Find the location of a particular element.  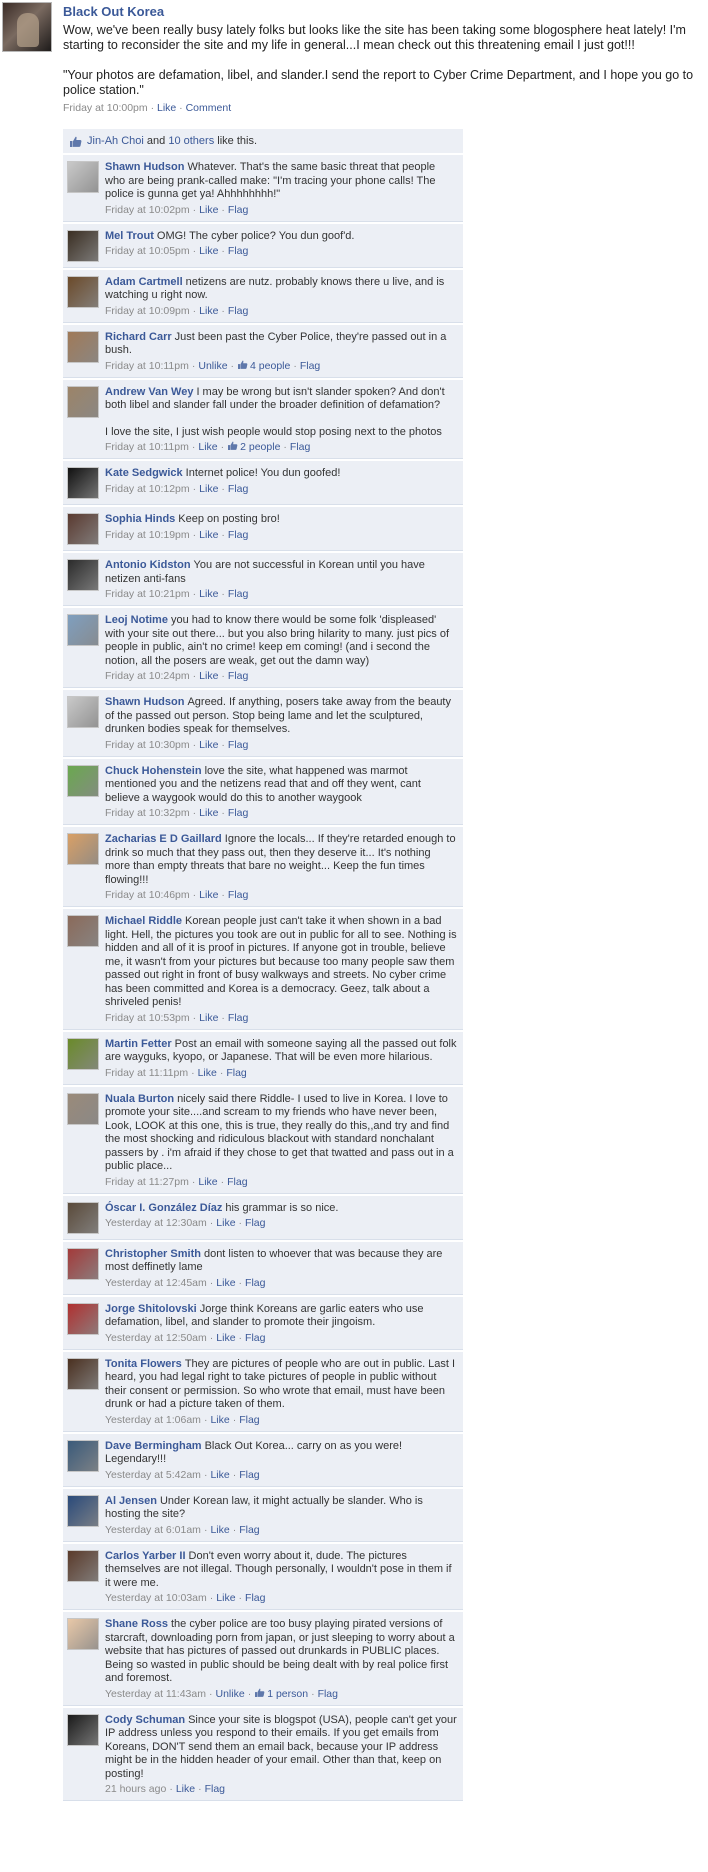

comment-likers-link: 1 person is located at coordinates (287, 1694).